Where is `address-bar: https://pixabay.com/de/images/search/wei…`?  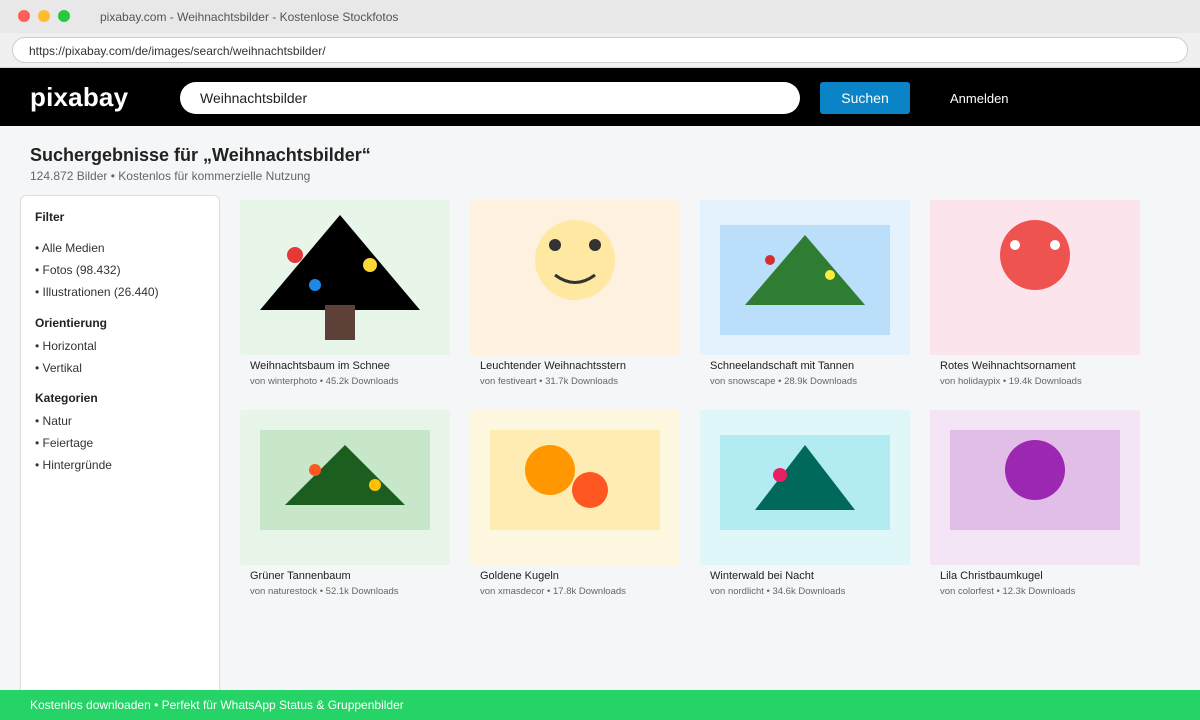
address-bar: https://pixabay.com/de/images/search/wei… is located at coordinates (600, 50).